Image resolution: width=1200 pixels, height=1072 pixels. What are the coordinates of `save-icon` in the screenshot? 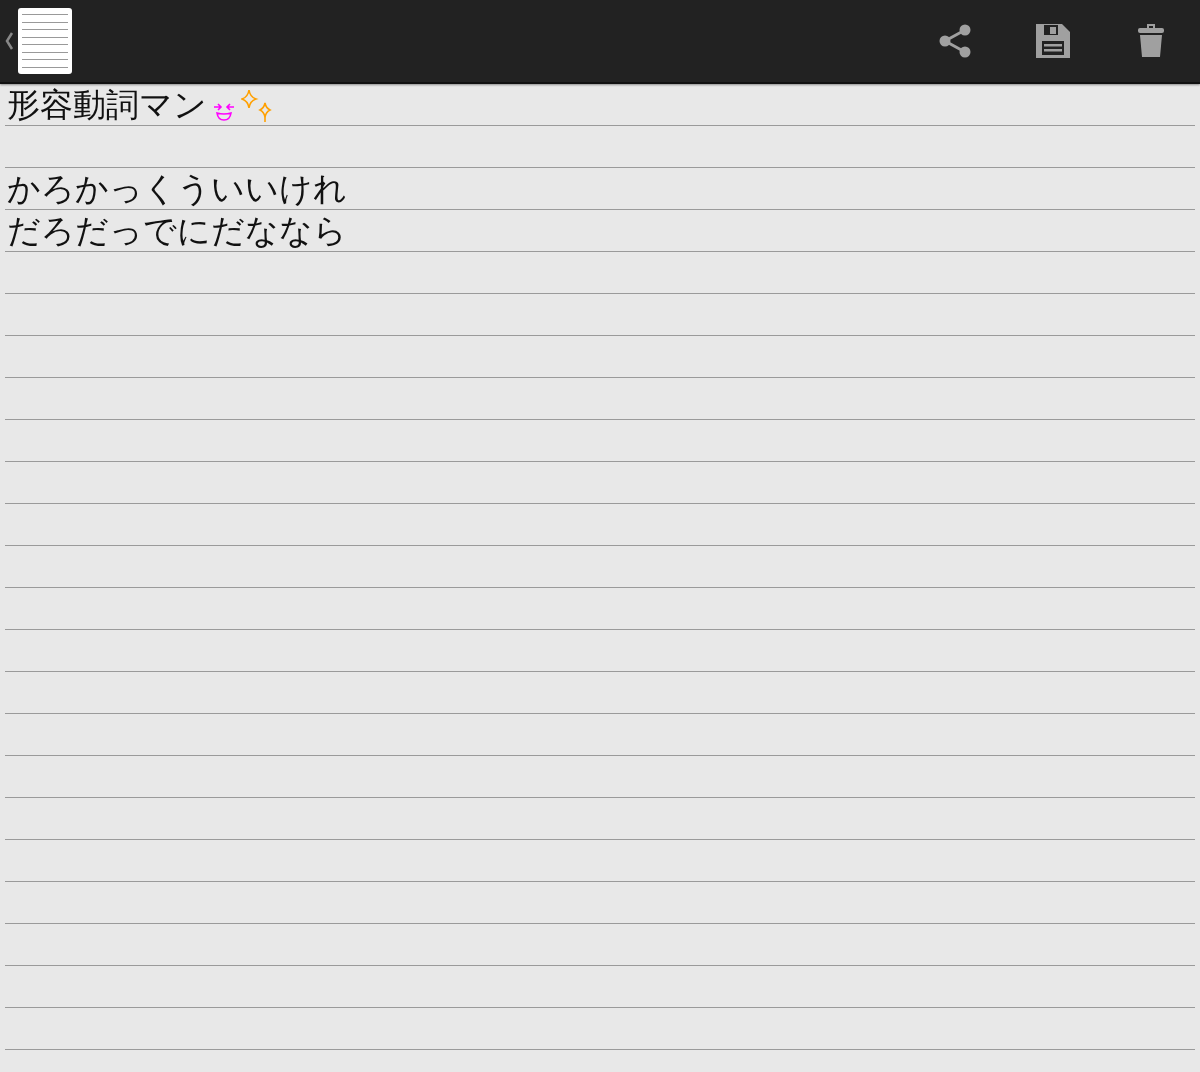 It's located at (1053, 41).